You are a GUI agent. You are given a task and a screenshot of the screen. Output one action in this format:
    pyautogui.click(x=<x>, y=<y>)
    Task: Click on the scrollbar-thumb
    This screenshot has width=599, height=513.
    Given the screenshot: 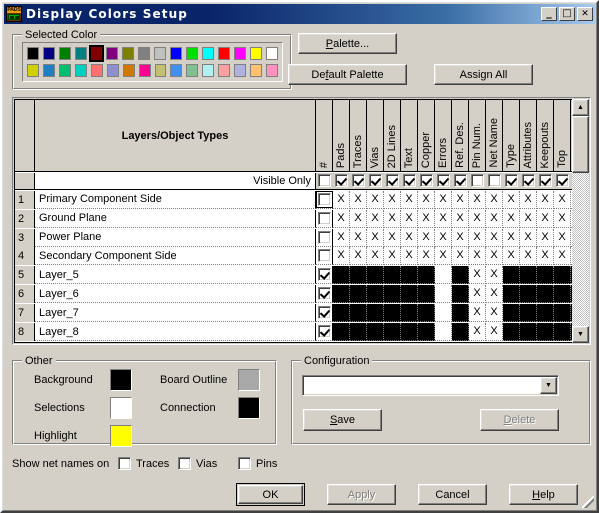 What is the action you would take?
    pyautogui.click(x=580, y=144)
    